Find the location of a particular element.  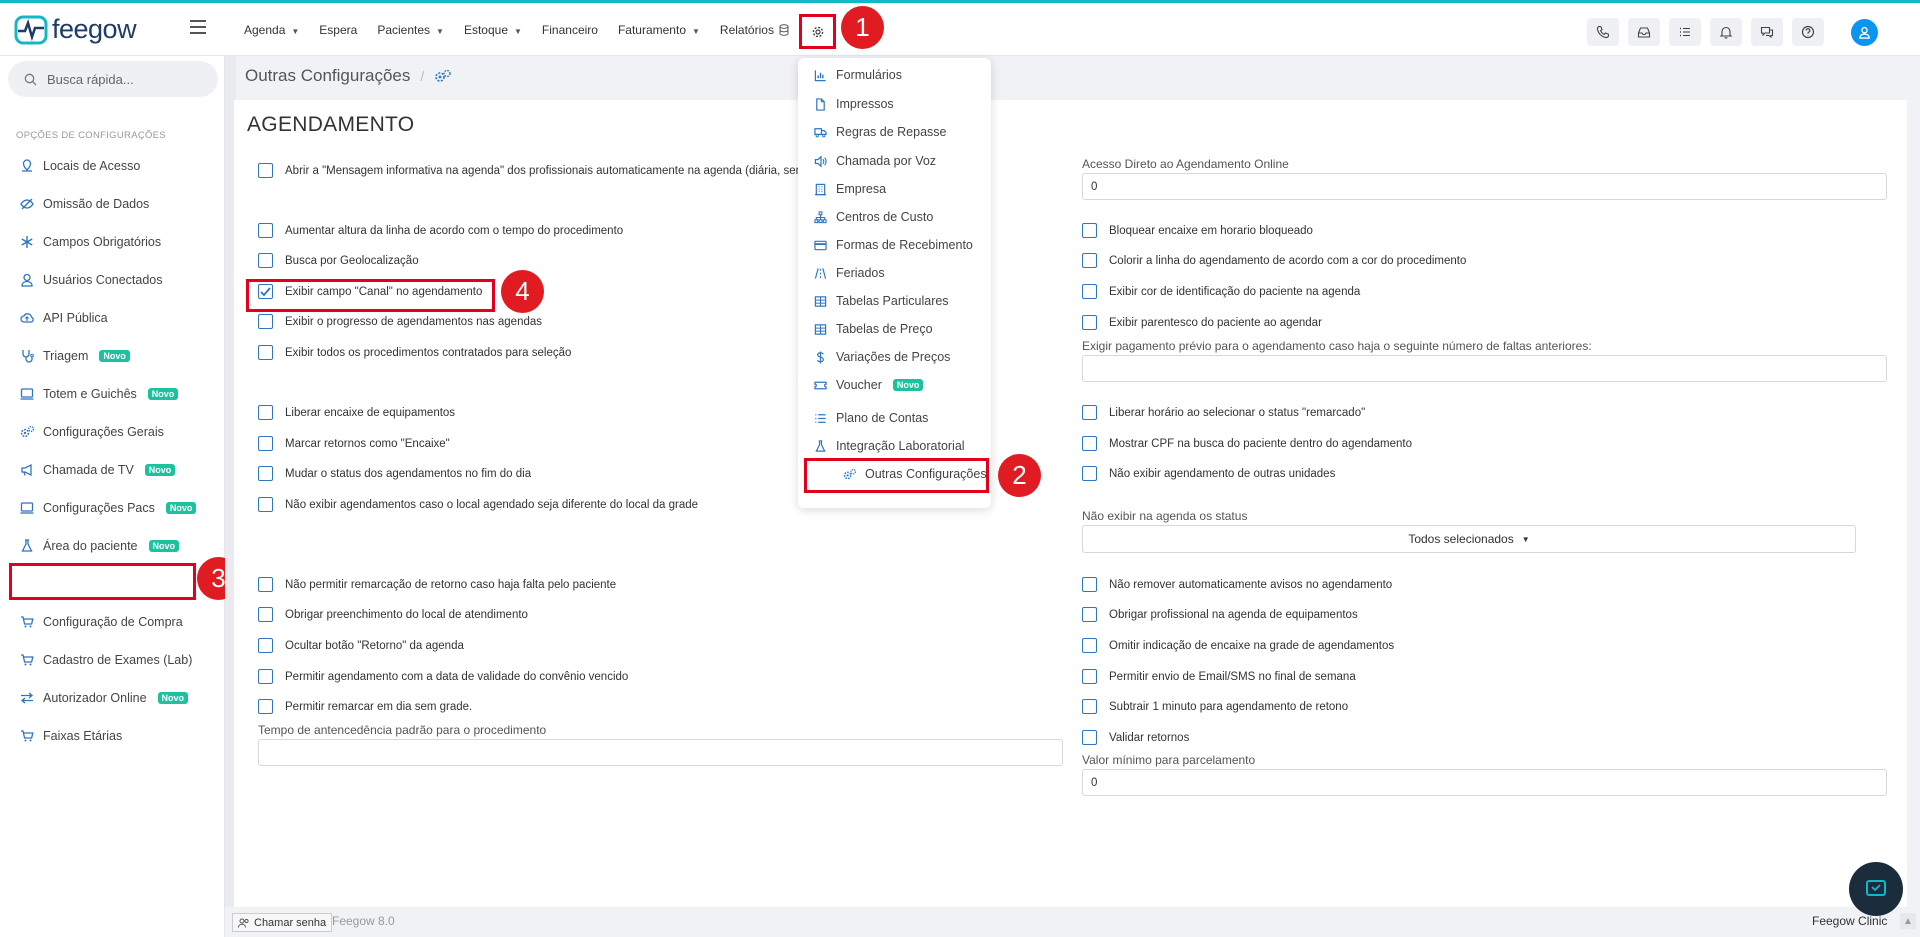

sidebar-item-locais-de-acesso: Locais de Acesso is located at coordinates (80, 166).